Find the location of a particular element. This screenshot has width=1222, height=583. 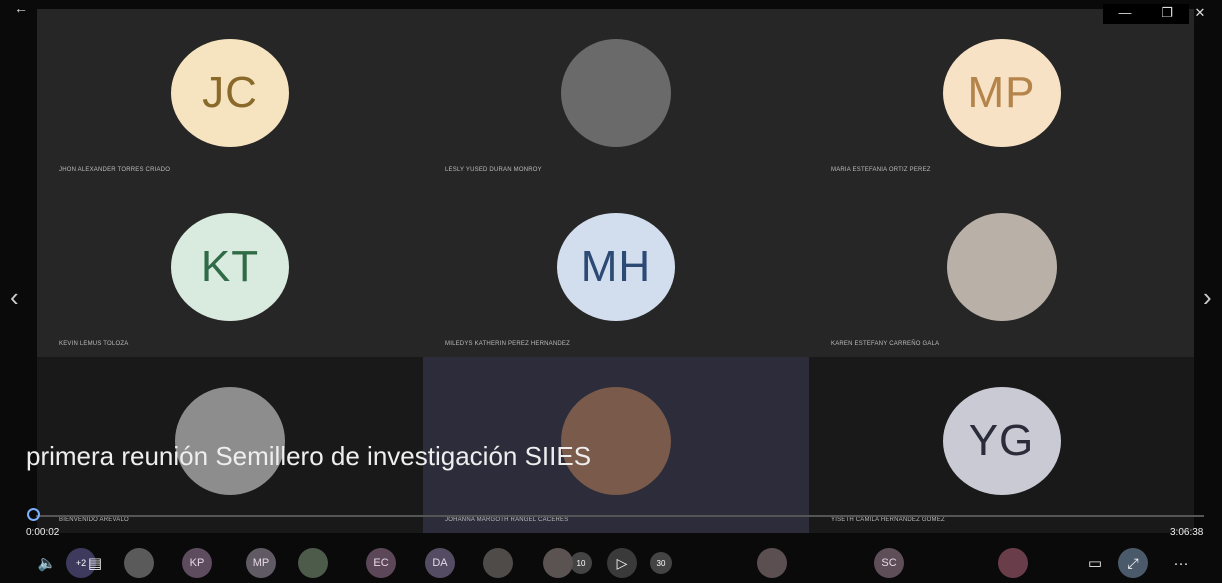

skip-forward-30-button: 30 is located at coordinates (661, 563).